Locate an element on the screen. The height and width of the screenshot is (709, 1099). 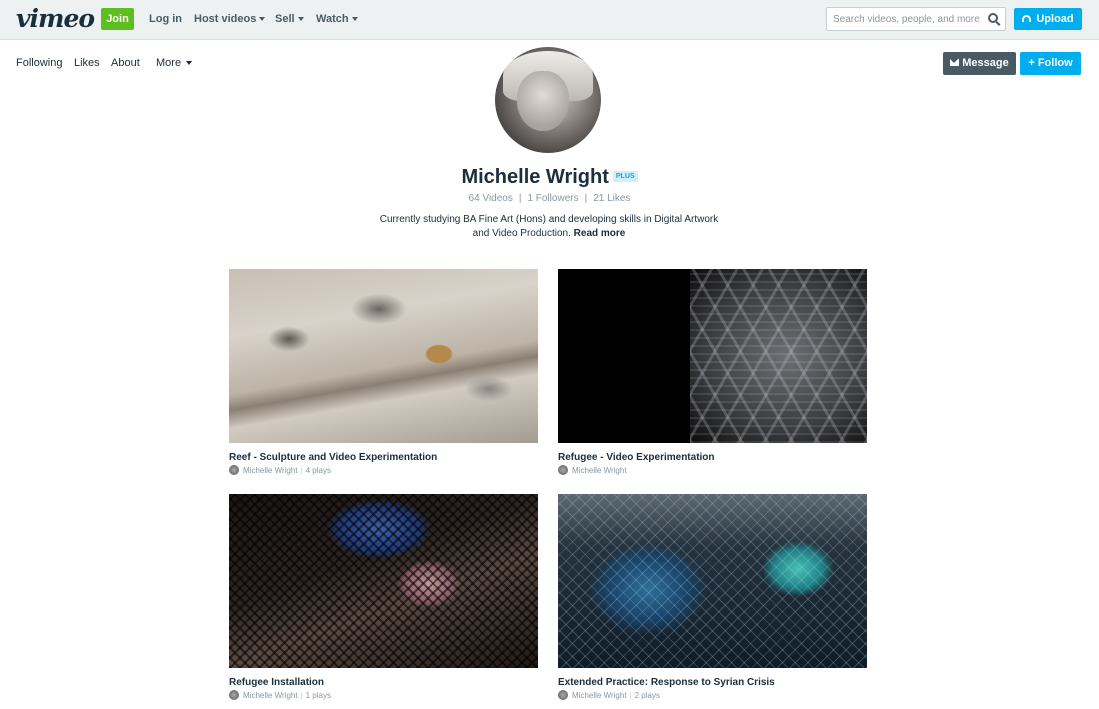
sell-label: Sell is located at coordinates (285, 19).